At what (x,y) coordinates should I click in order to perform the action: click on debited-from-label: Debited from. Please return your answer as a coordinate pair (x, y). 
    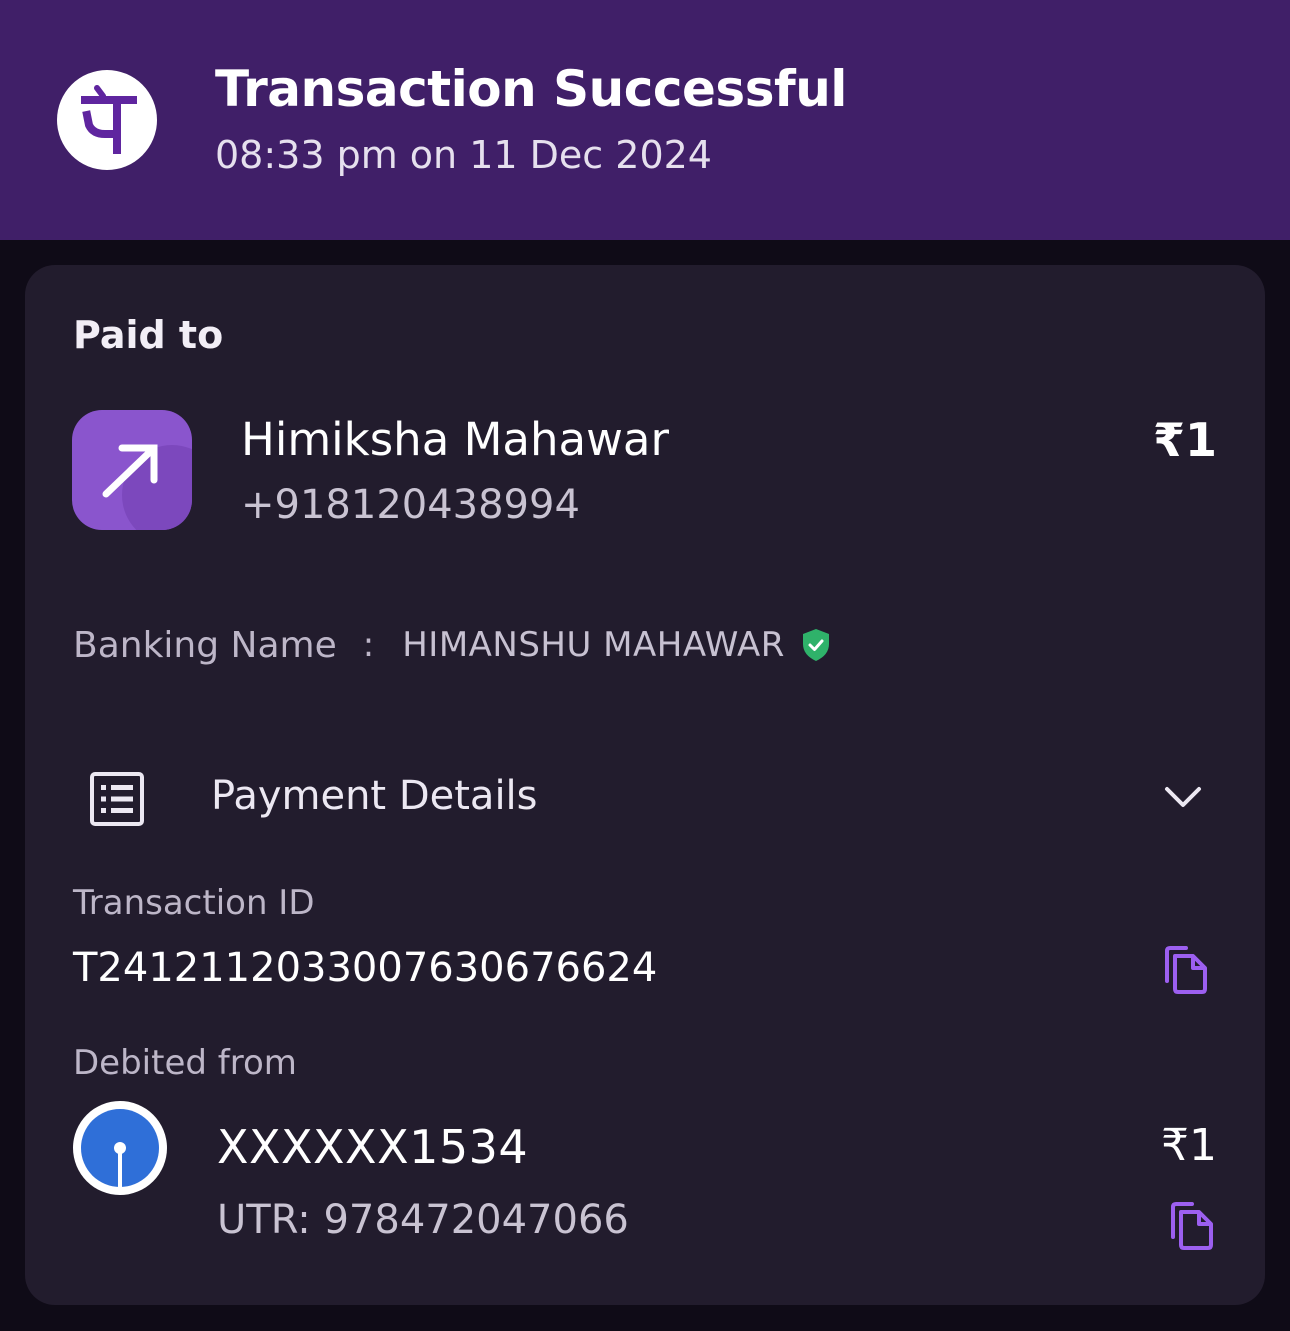
    Looking at the image, I should click on (185, 1063).